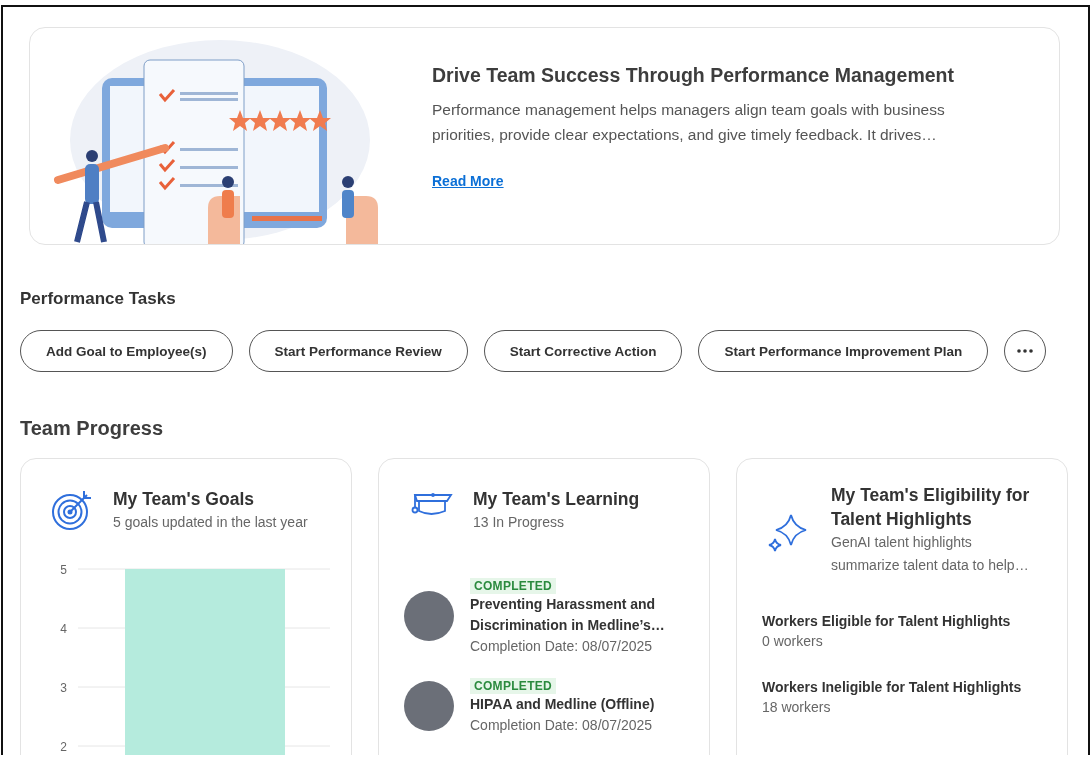 This screenshot has height=757, width=1091. Describe the element at coordinates (63, 629) in the screenshot. I see `axis-tick-label: 4` at that location.